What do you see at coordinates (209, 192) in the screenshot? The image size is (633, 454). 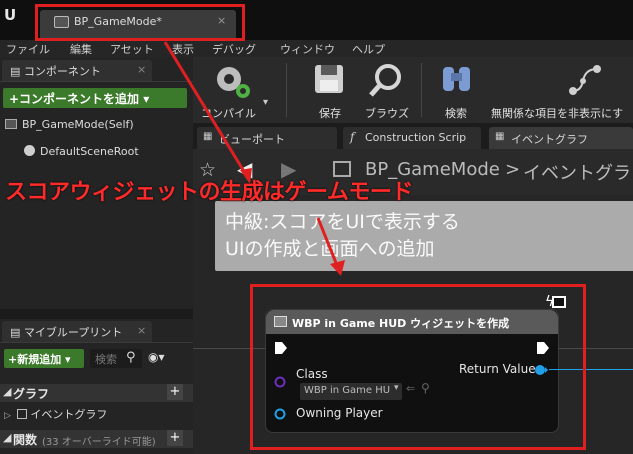 I see `annotation-text: スコアウィジェットの生成はゲームモード` at bounding box center [209, 192].